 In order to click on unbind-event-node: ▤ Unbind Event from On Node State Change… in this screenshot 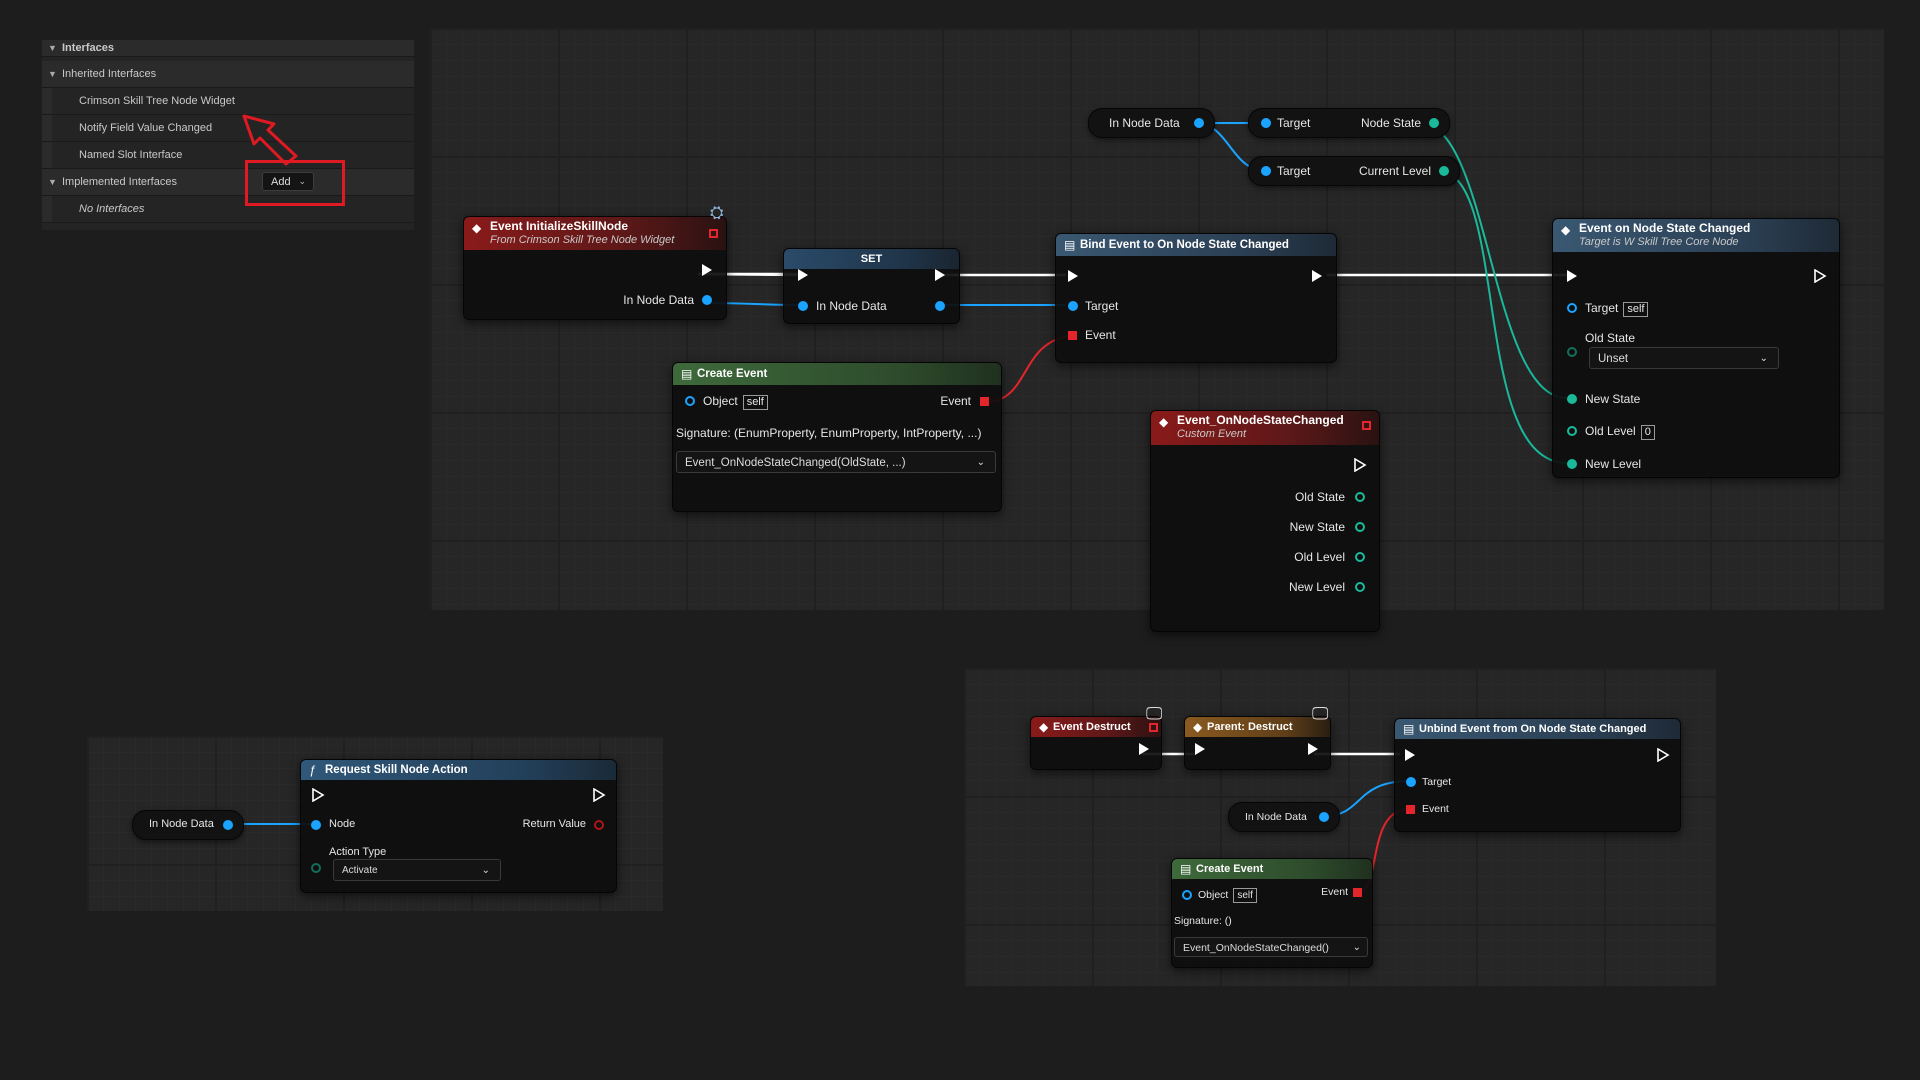, I will do `click(1537, 775)`.